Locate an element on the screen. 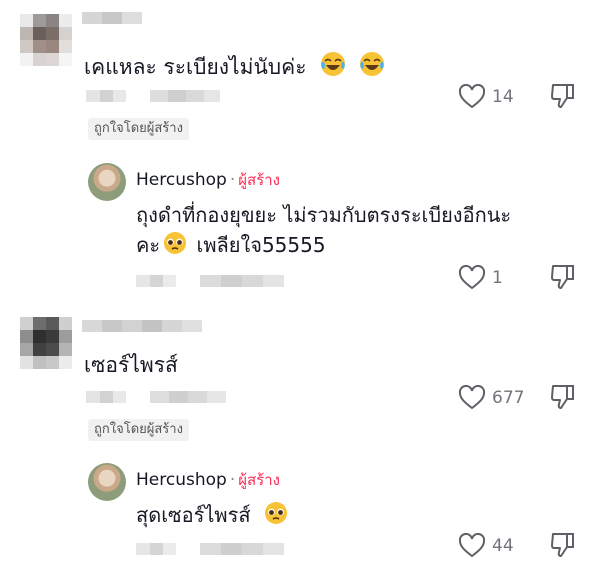 The image size is (600, 563). reply-text: สุดเซอร์ไพรส์ is located at coordinates (212, 517).